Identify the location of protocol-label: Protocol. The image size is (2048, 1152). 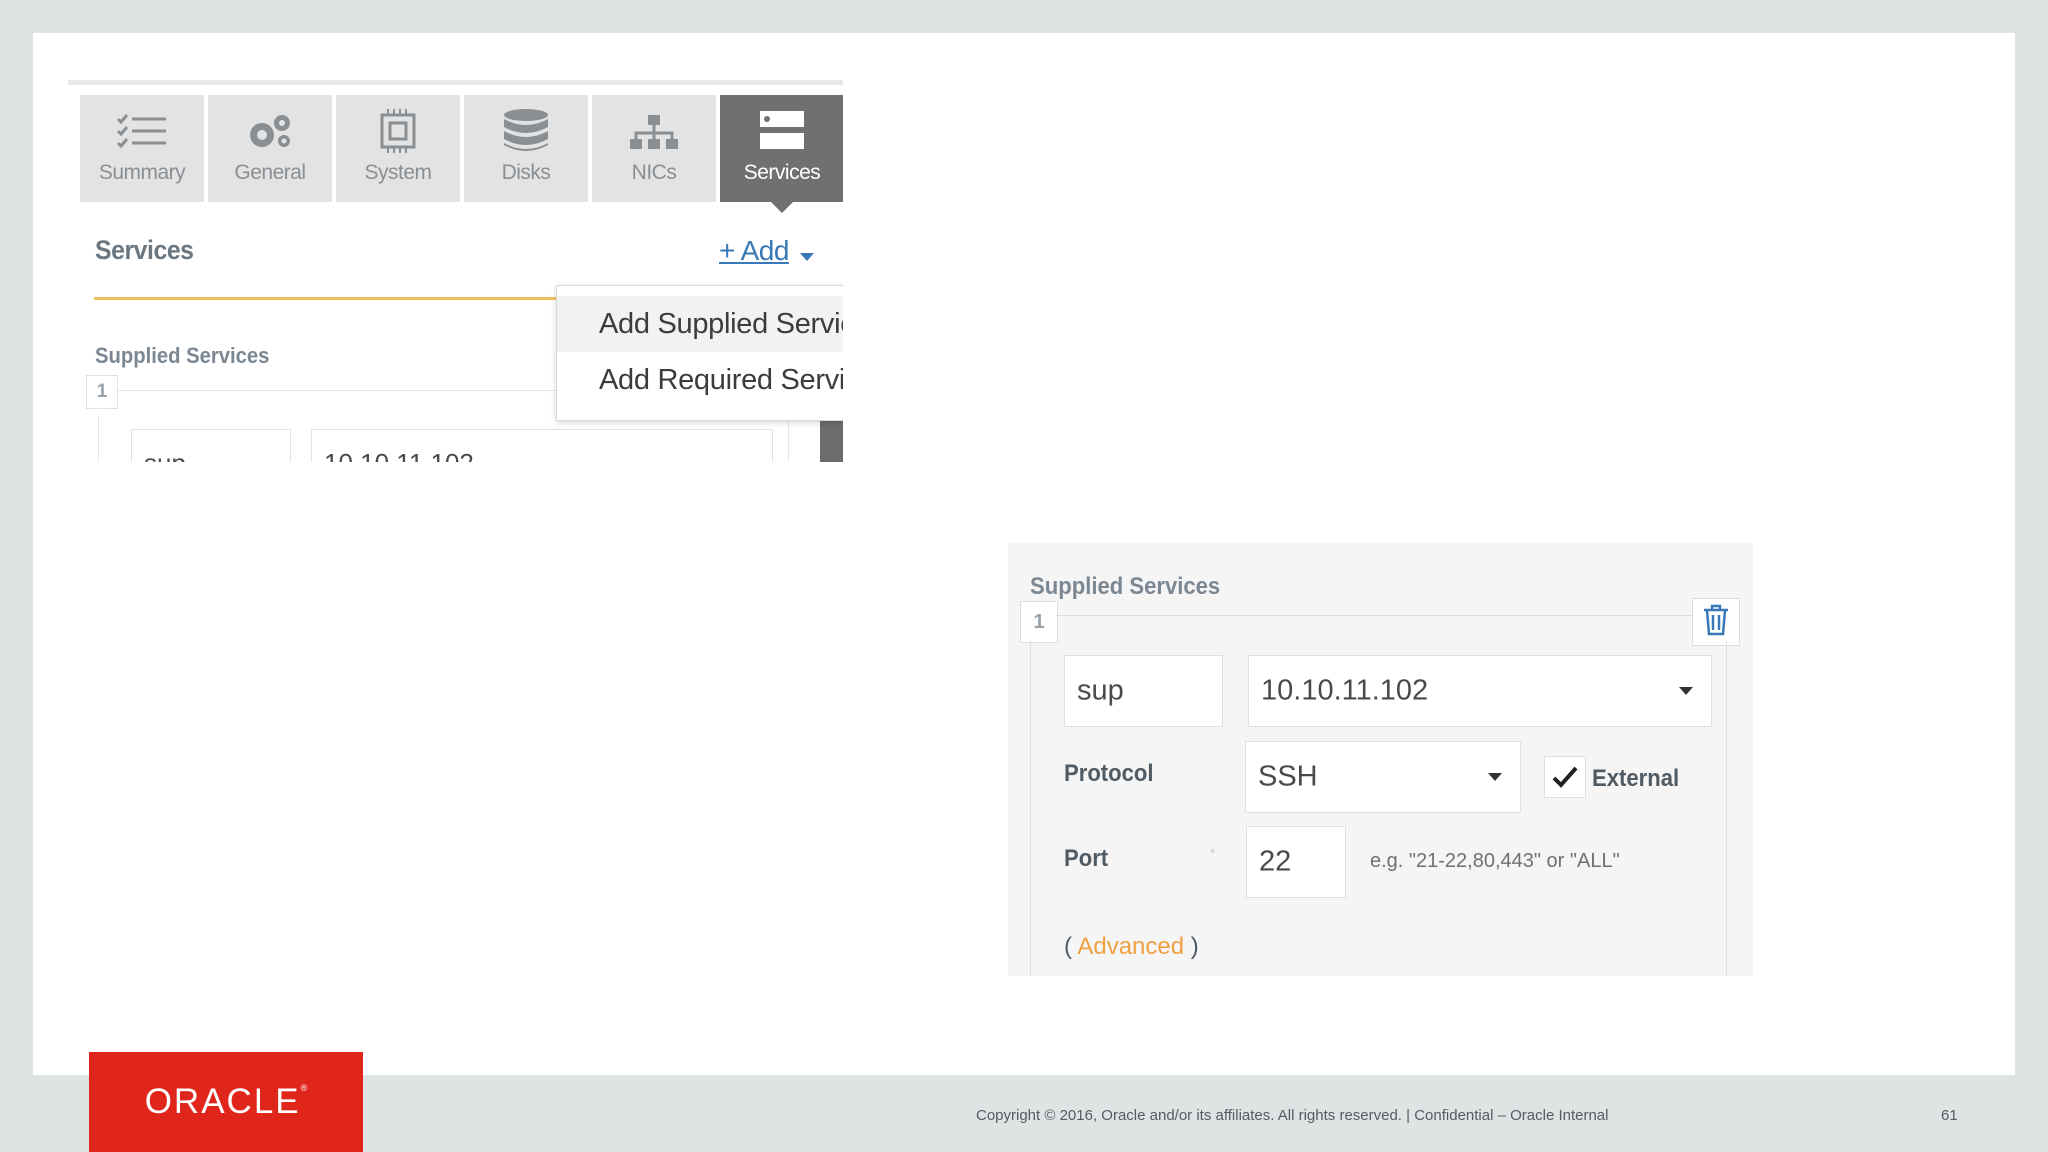
(1109, 773).